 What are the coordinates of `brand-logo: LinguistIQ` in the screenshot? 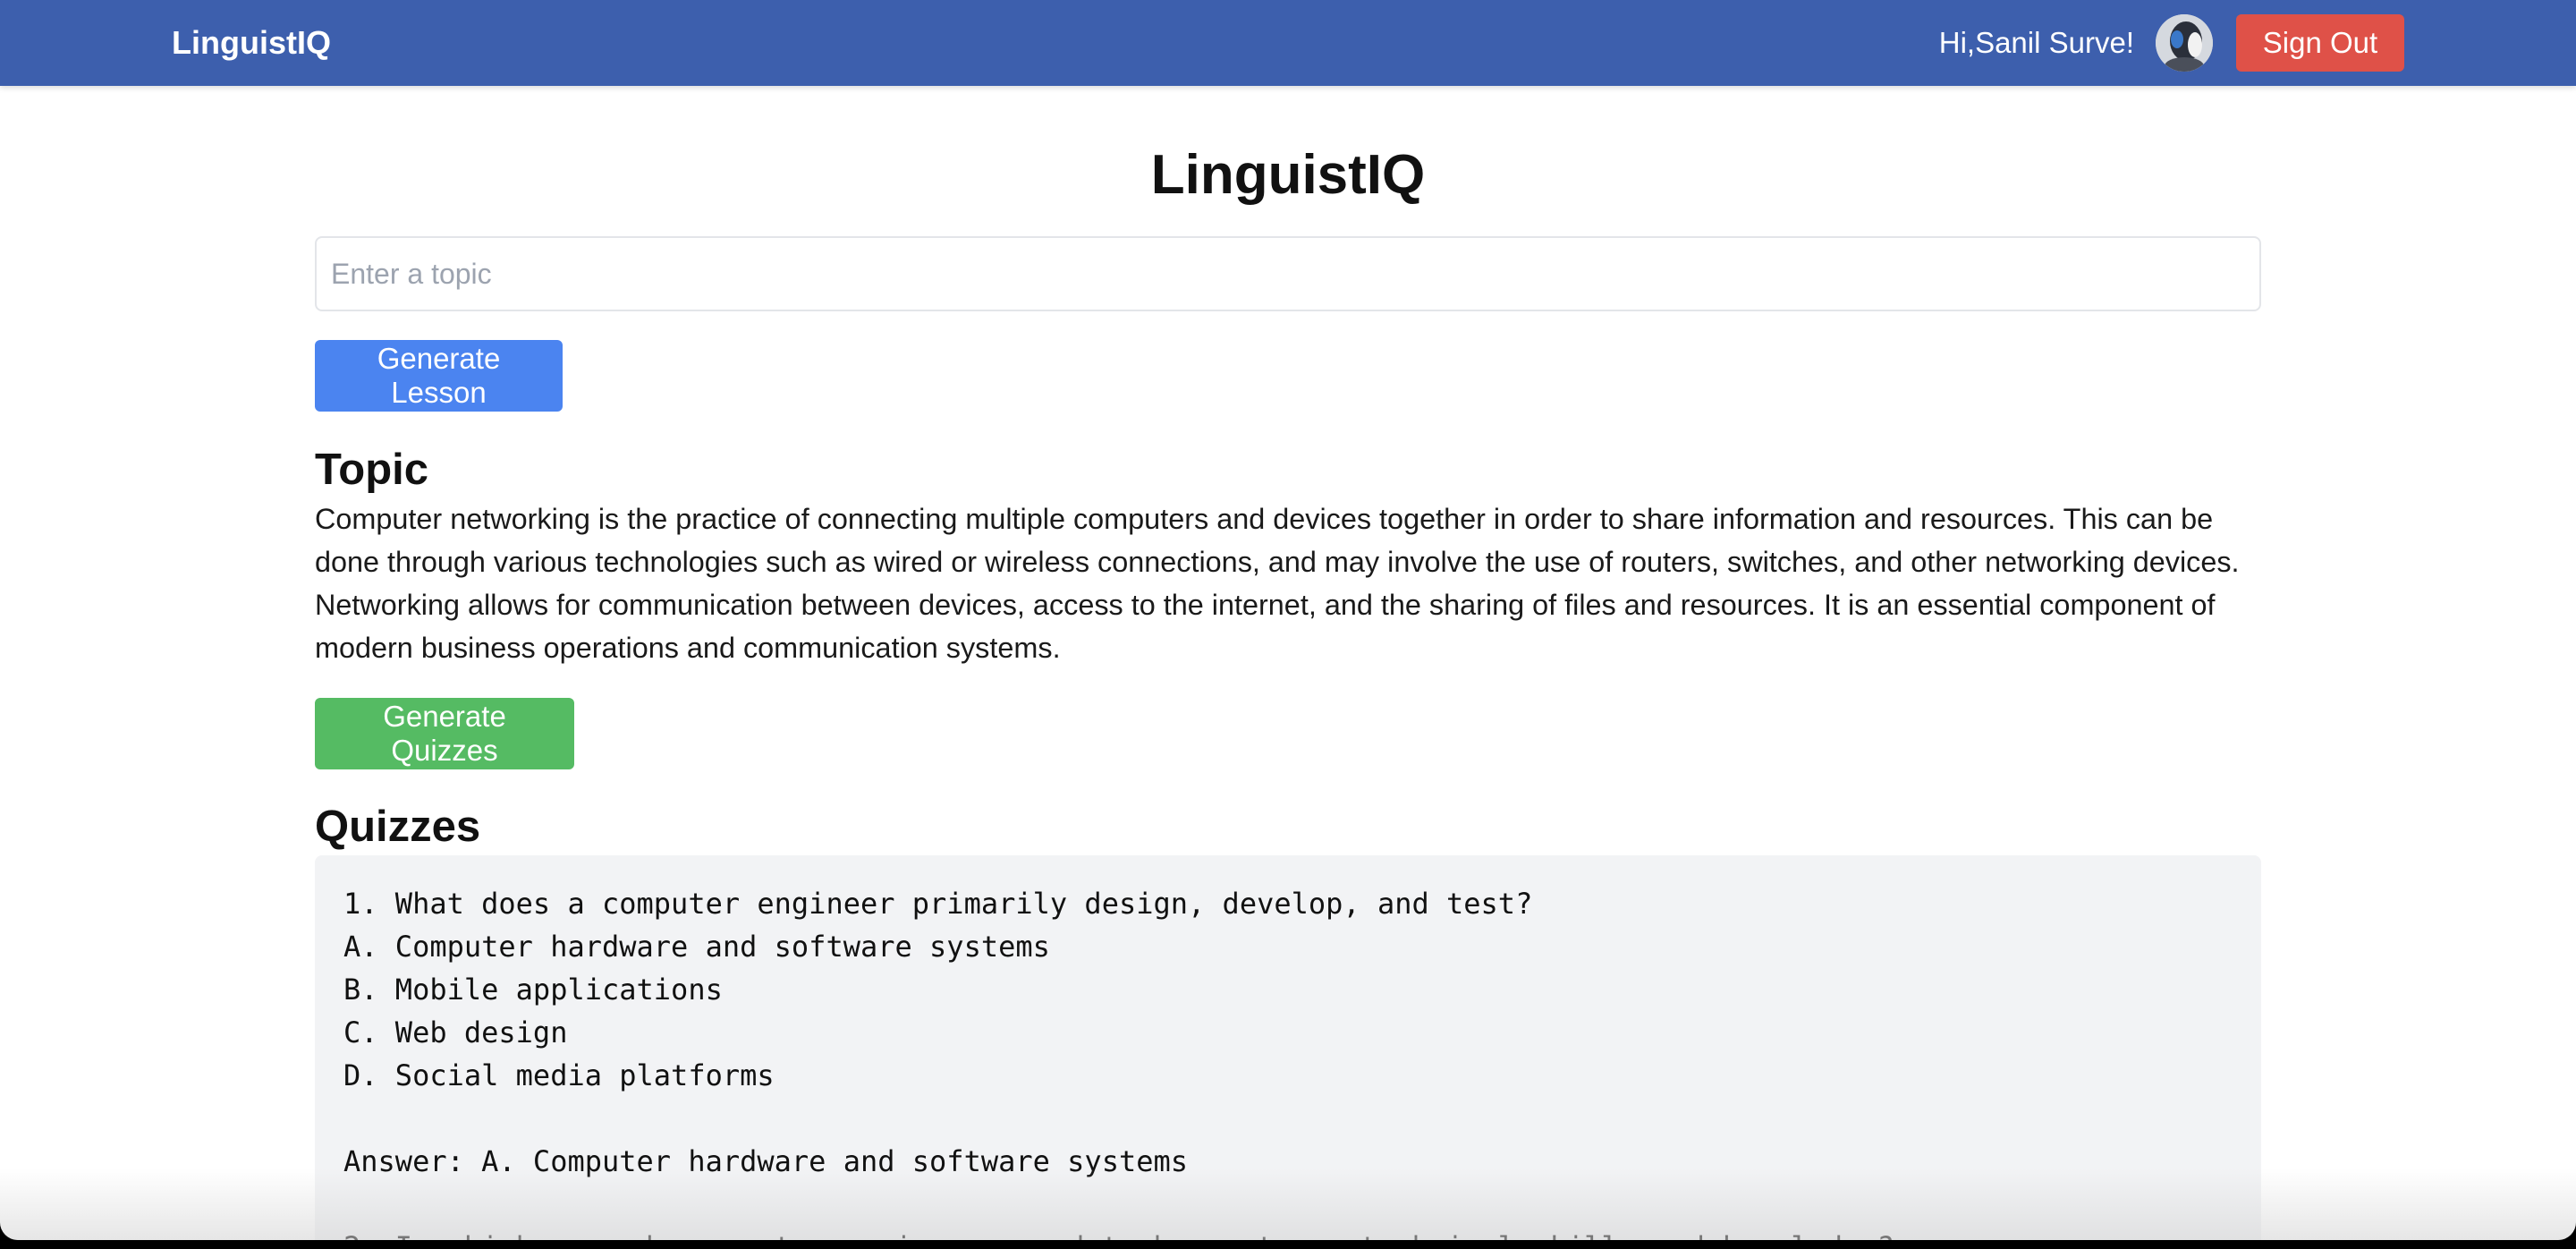 It's located at (251, 42).